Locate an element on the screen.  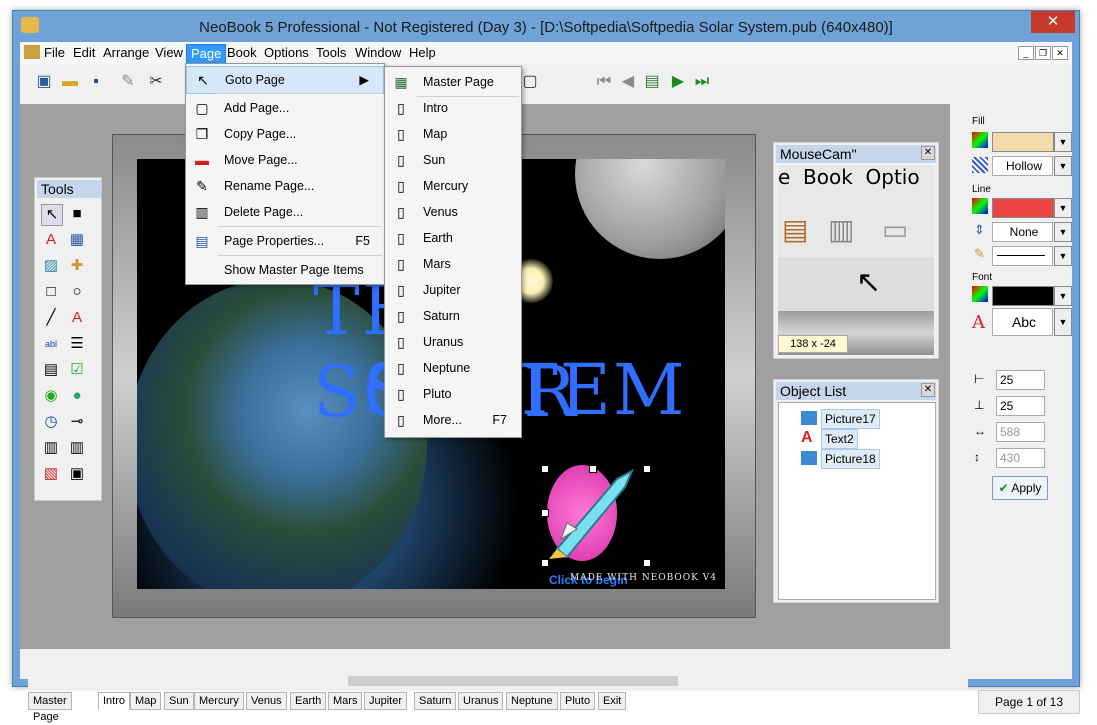
globe-tool-icon: ● is located at coordinates (77, 396).